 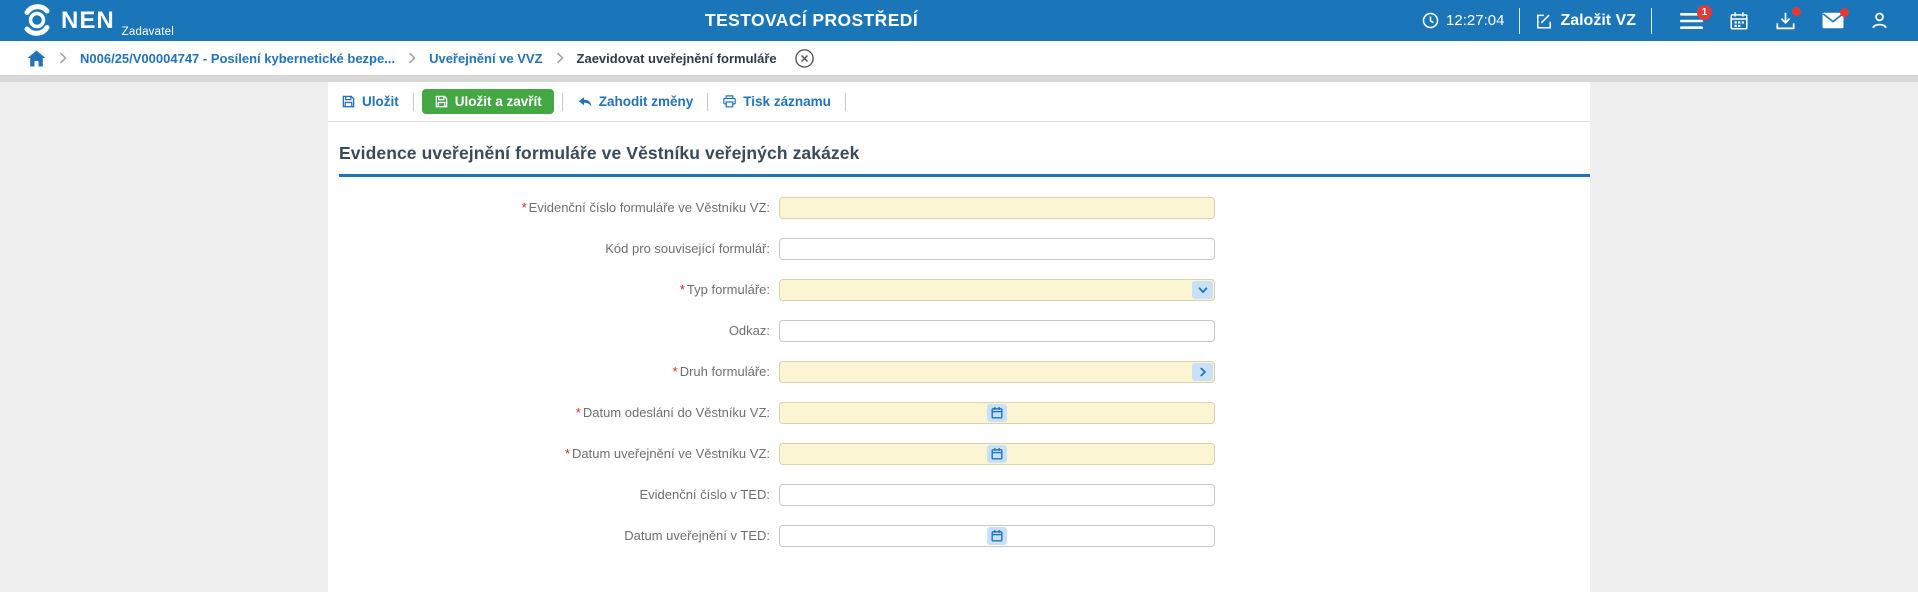 What do you see at coordinates (1202, 289) in the screenshot?
I see `select-dropdown-button` at bounding box center [1202, 289].